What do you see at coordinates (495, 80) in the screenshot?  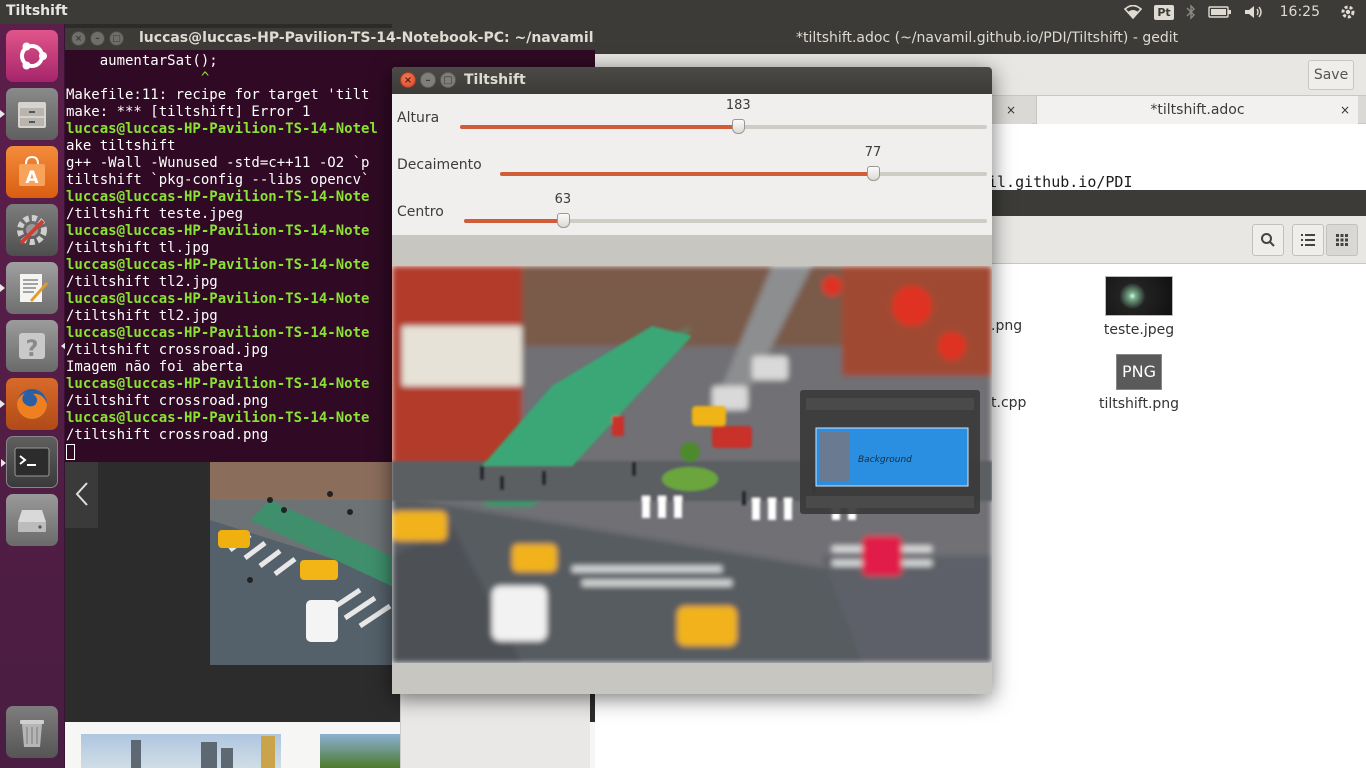 I see `window-title: Tiltshift` at bounding box center [495, 80].